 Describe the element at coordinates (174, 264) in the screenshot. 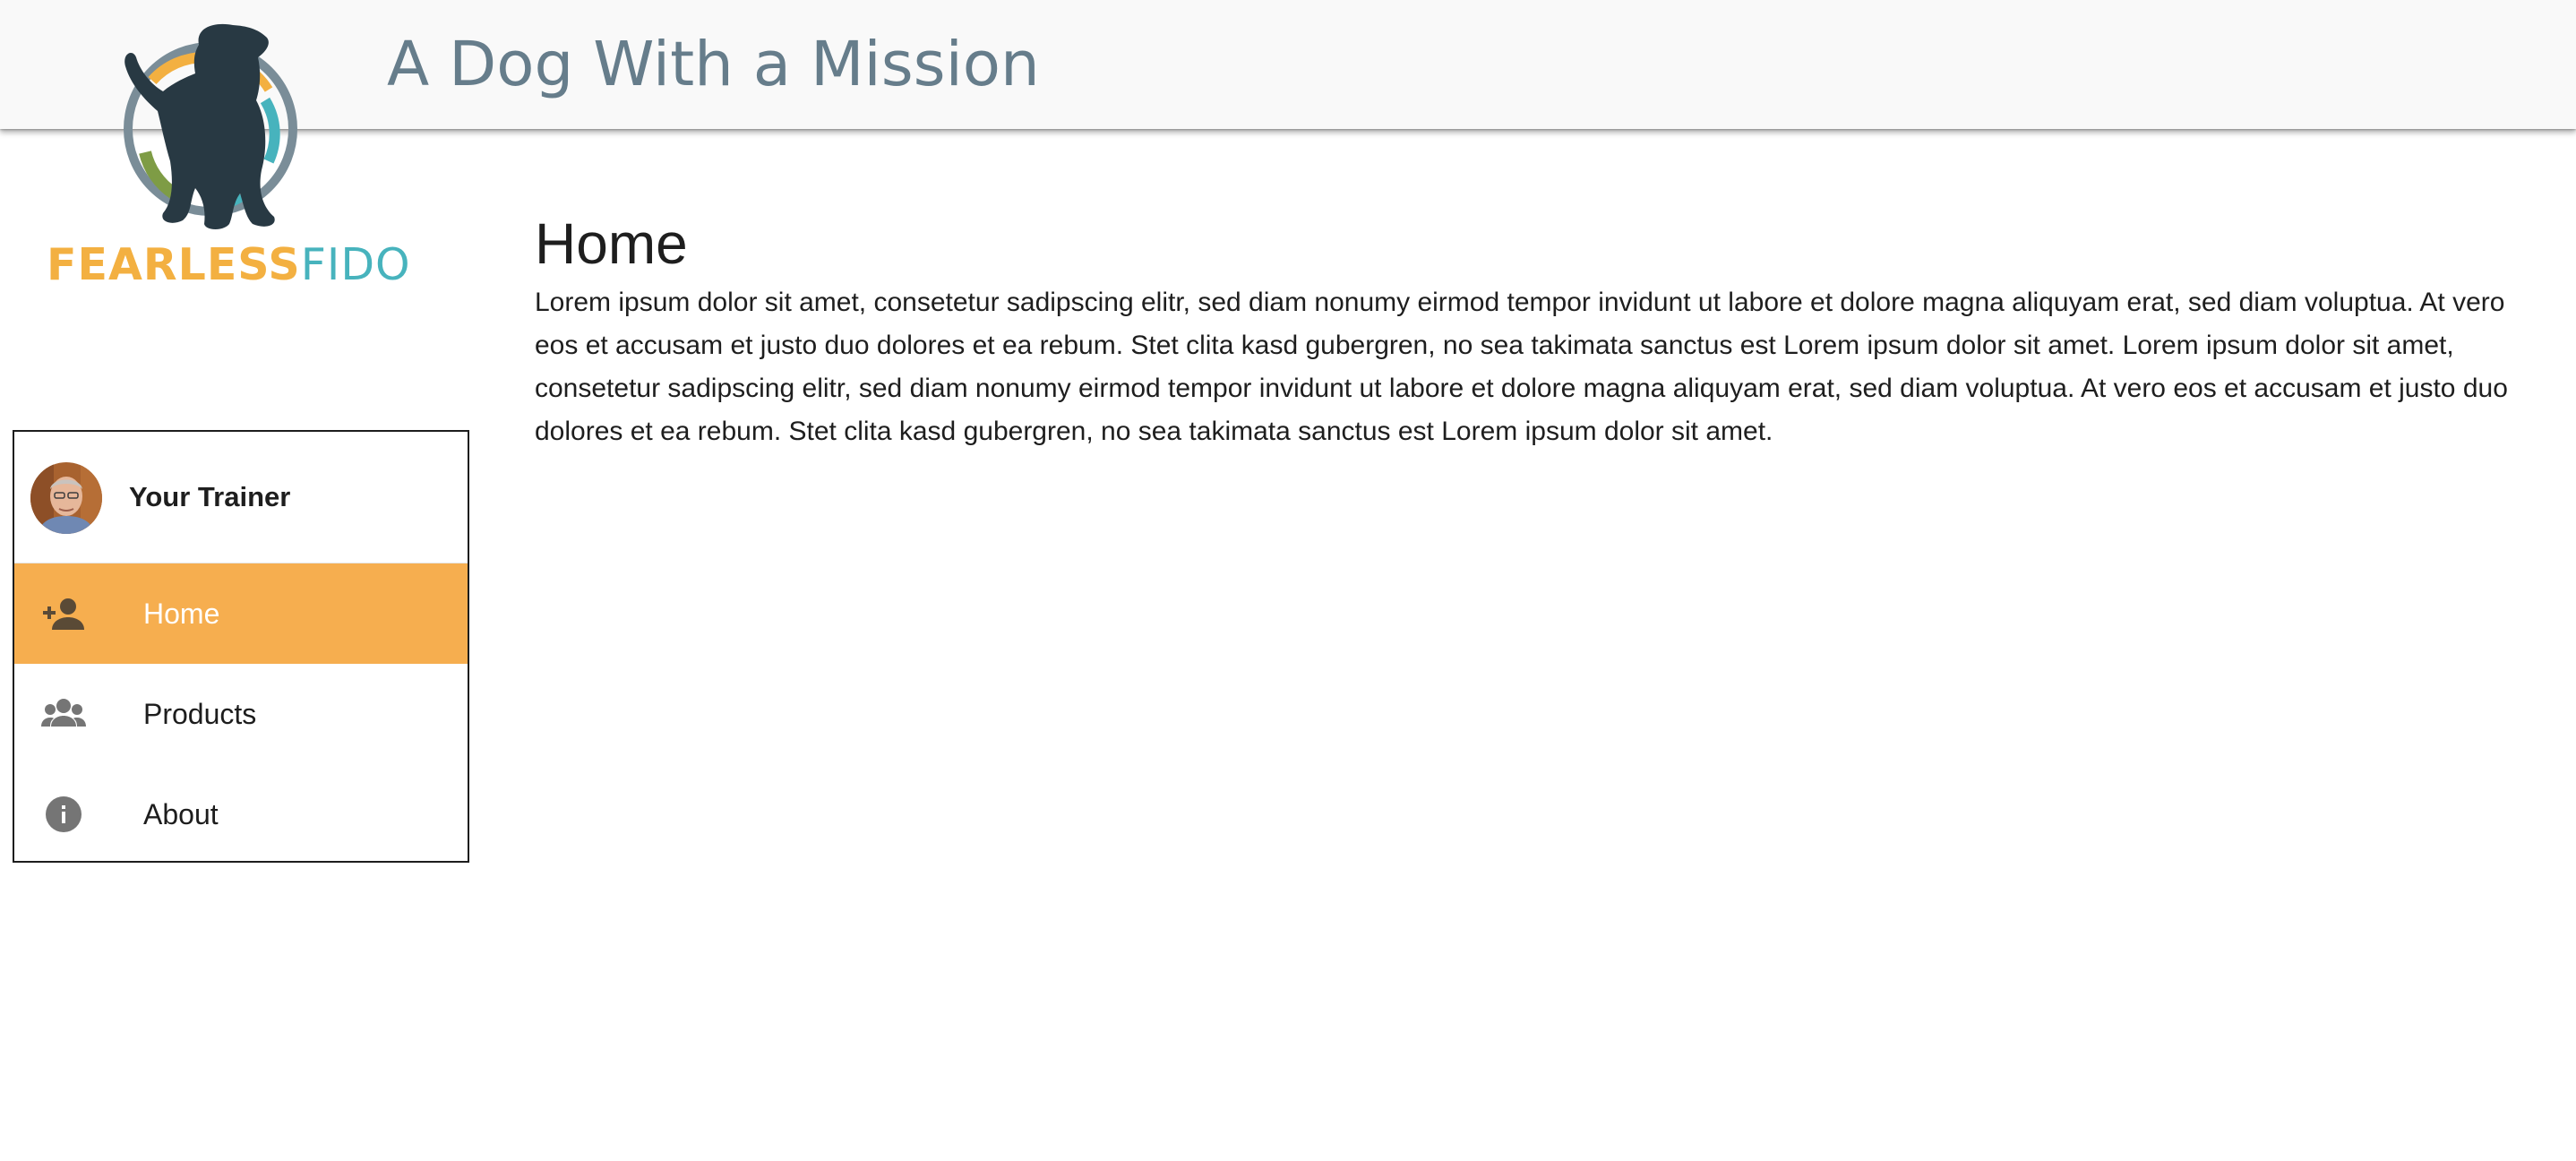

I see `logo-word-fearless: FEARLESS` at that location.